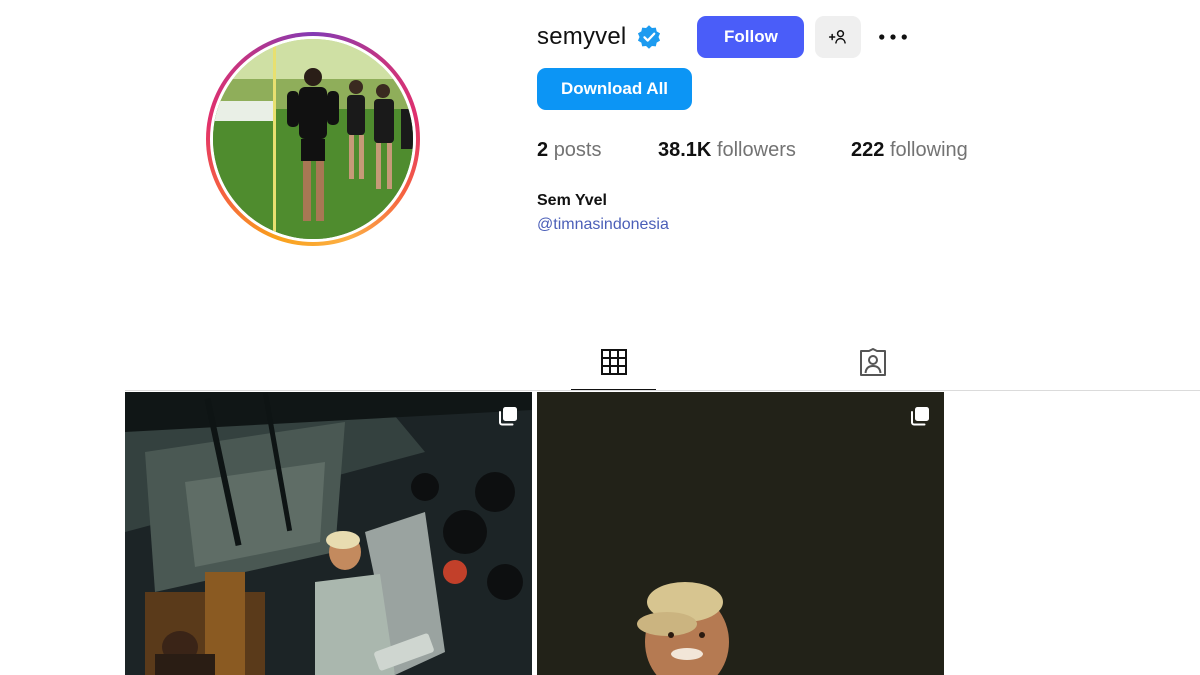 The height and width of the screenshot is (675, 1200). What do you see at coordinates (928, 150) in the screenshot?
I see `following-label: following` at bounding box center [928, 150].